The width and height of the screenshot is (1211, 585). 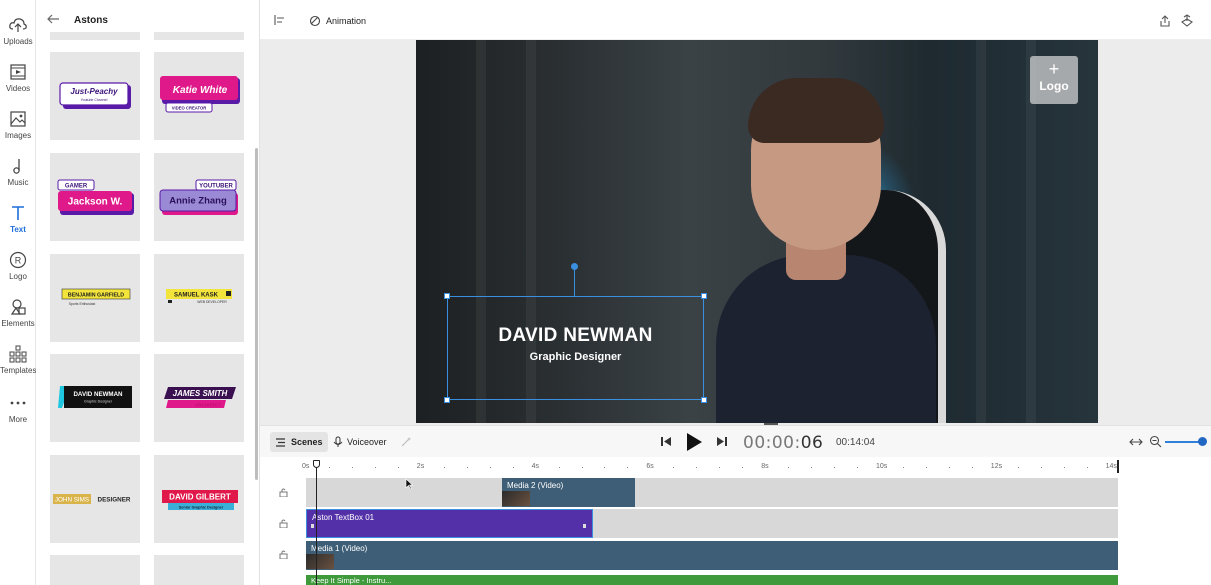 What do you see at coordinates (981, 231) in the screenshot?
I see `background-curtain` at bounding box center [981, 231].